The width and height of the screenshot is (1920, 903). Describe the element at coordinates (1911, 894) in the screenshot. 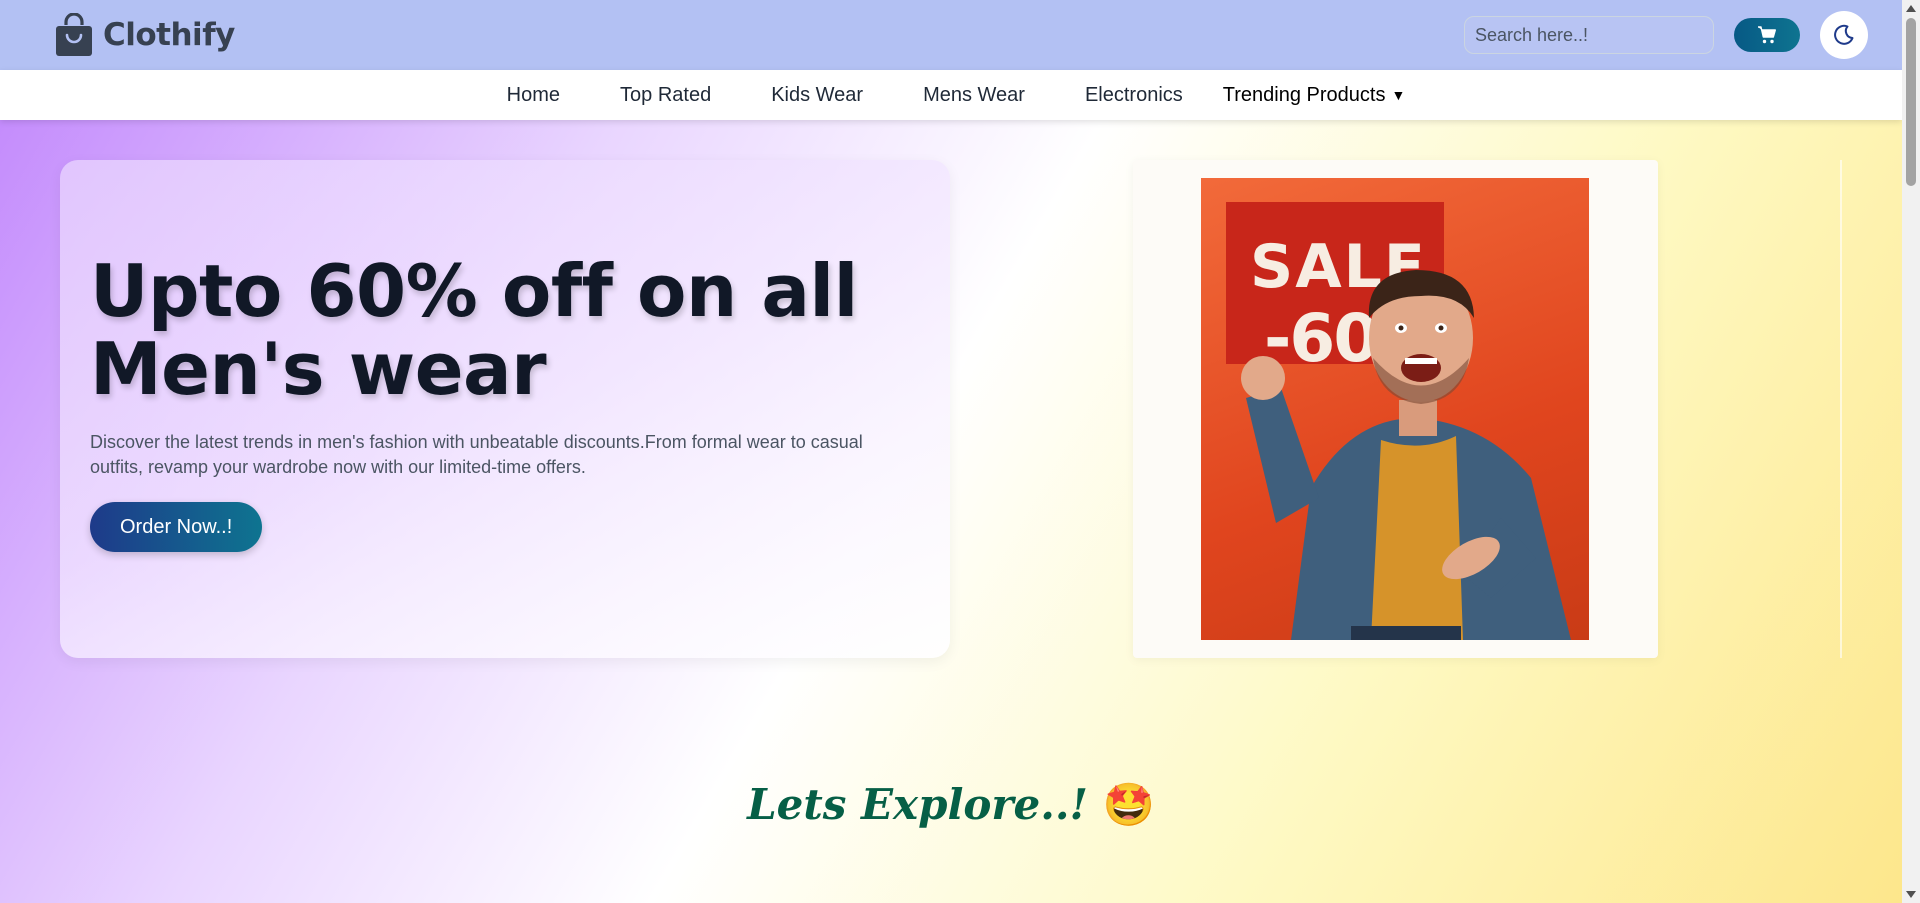

I see `scroll-down-arrow-icon` at that location.